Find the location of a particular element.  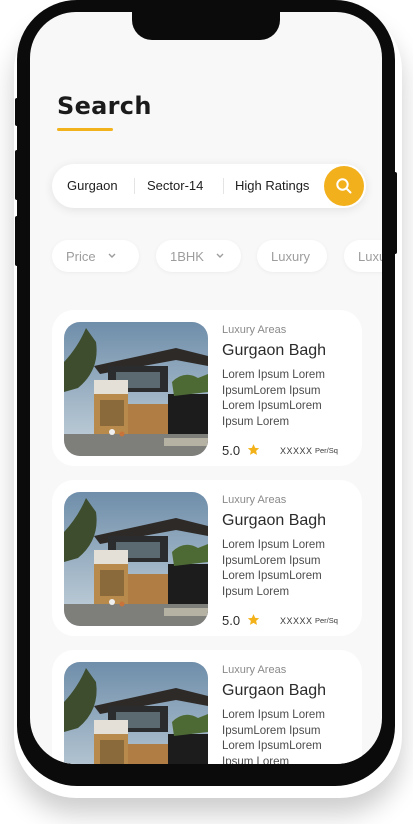

search-icon is located at coordinates (344, 186).